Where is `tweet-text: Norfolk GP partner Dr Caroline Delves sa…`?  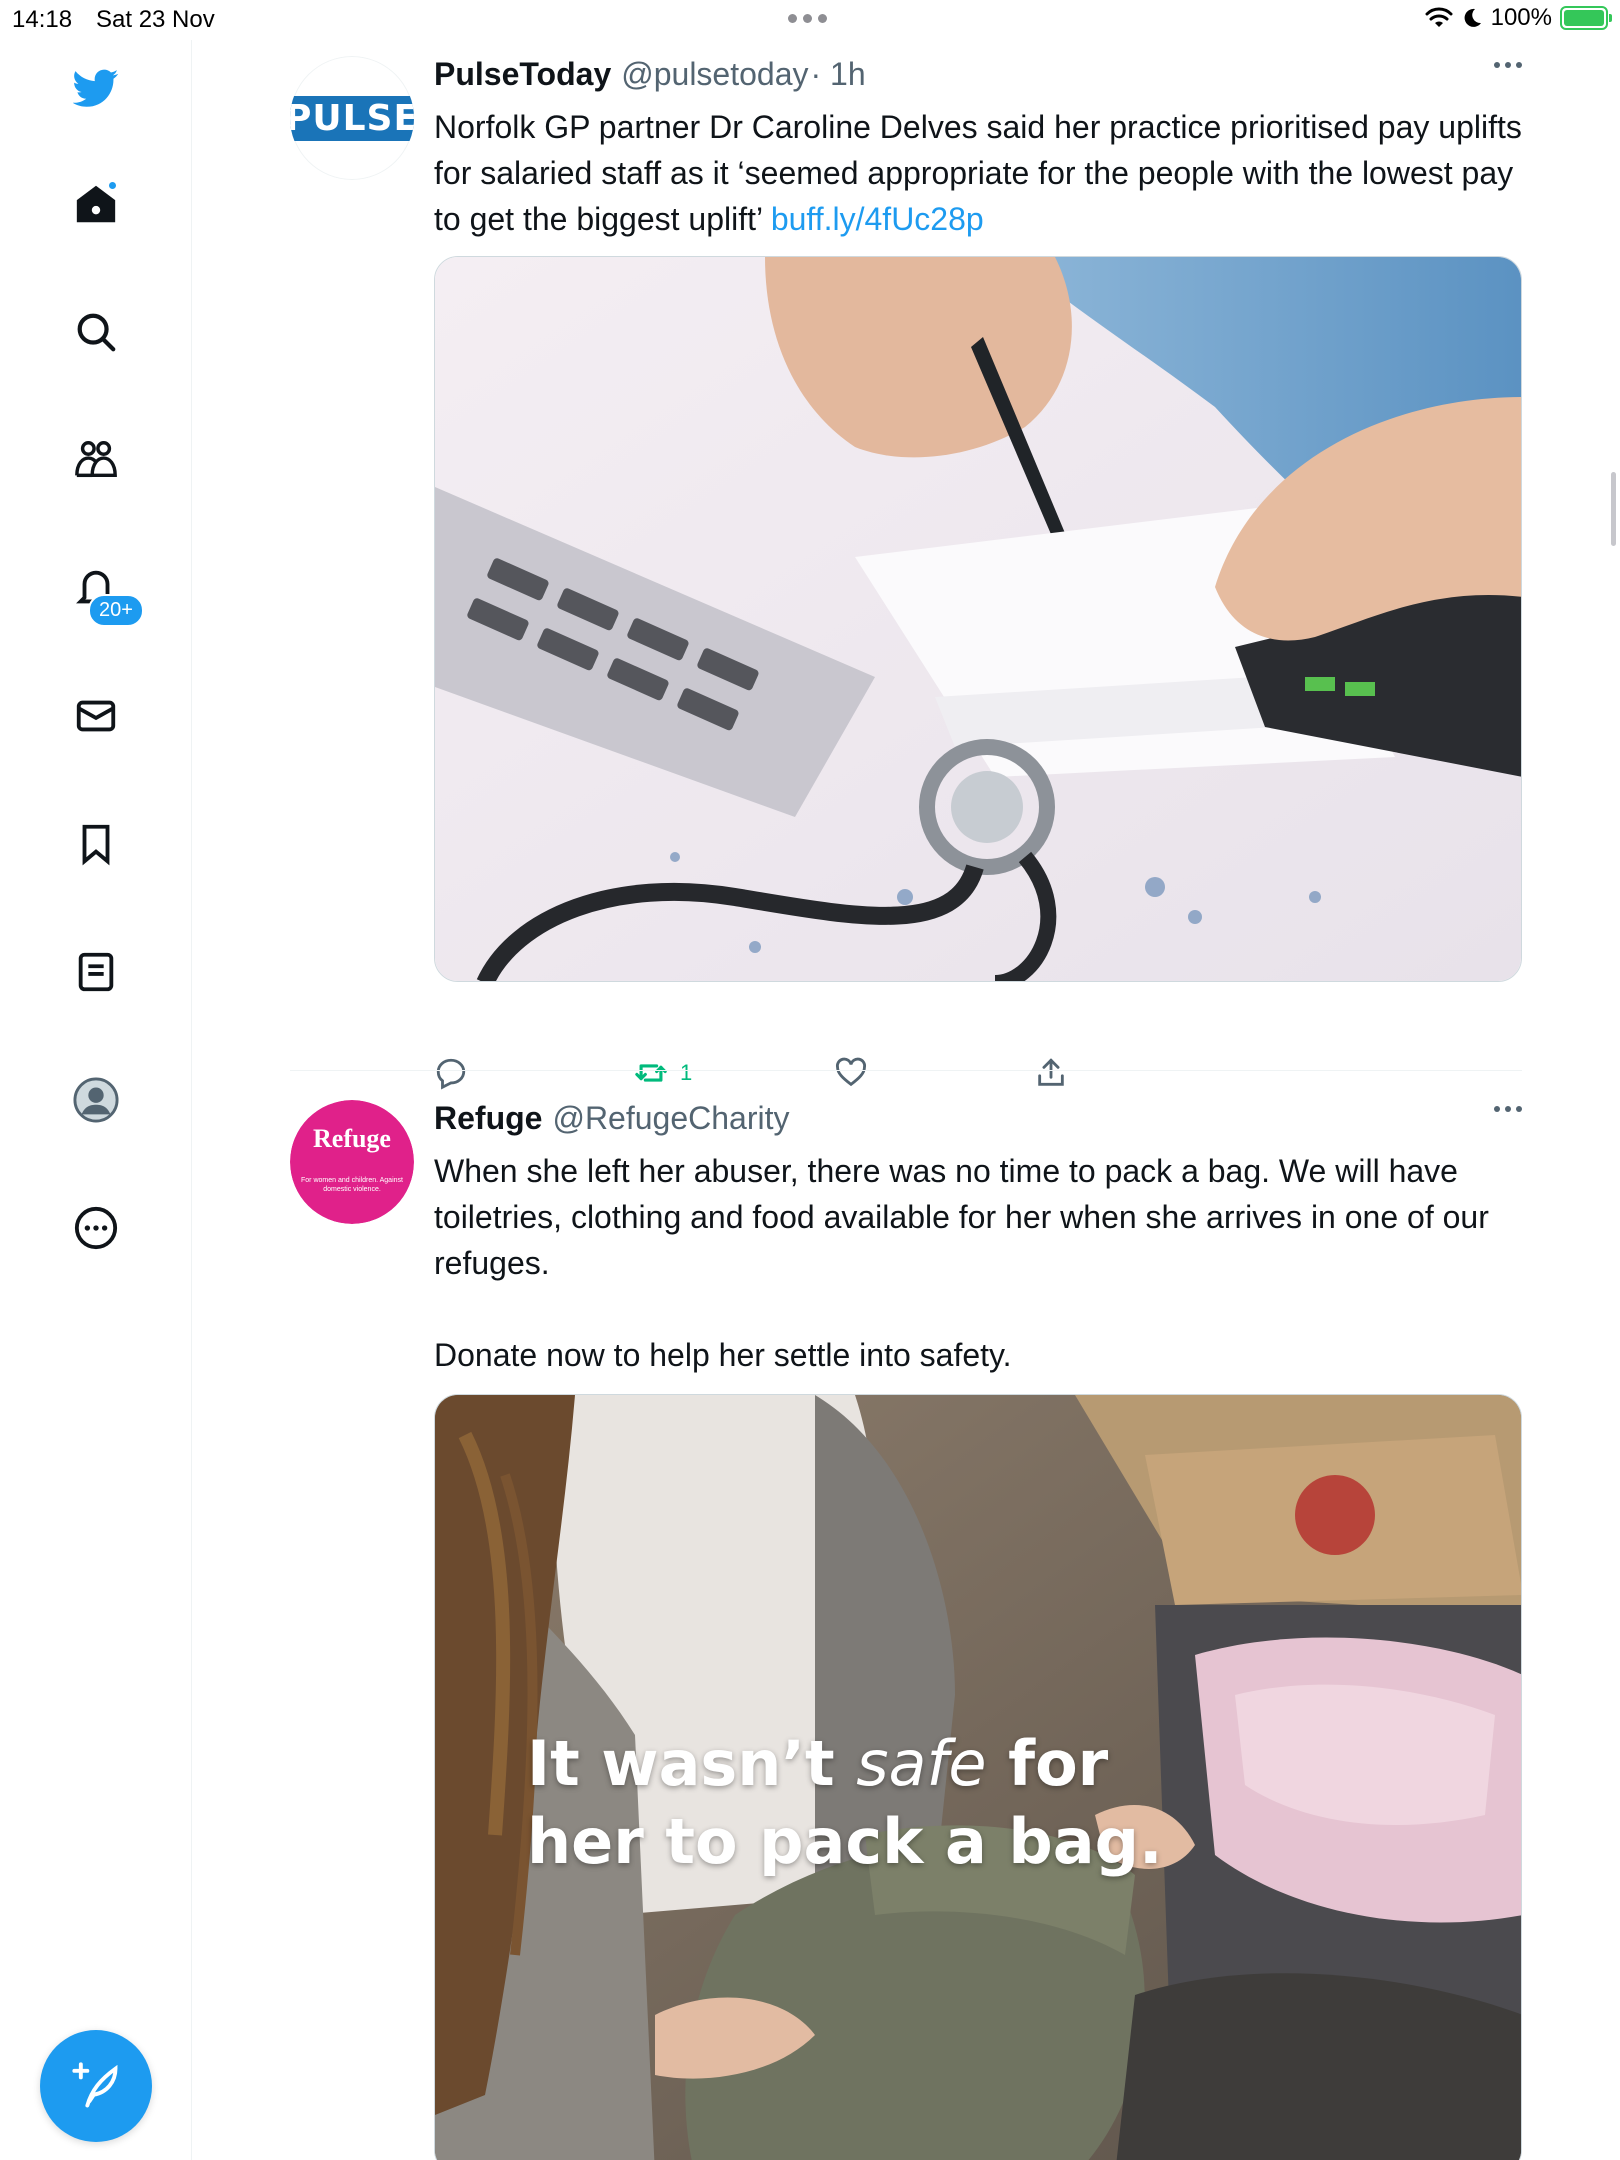
tweet-text: Norfolk GP partner Dr Caroline Delves sa… is located at coordinates (978, 173).